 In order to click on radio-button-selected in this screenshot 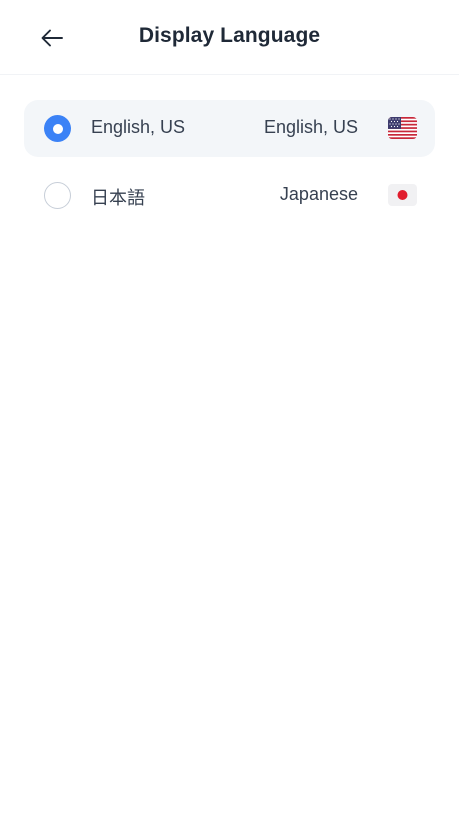, I will do `click(57, 128)`.